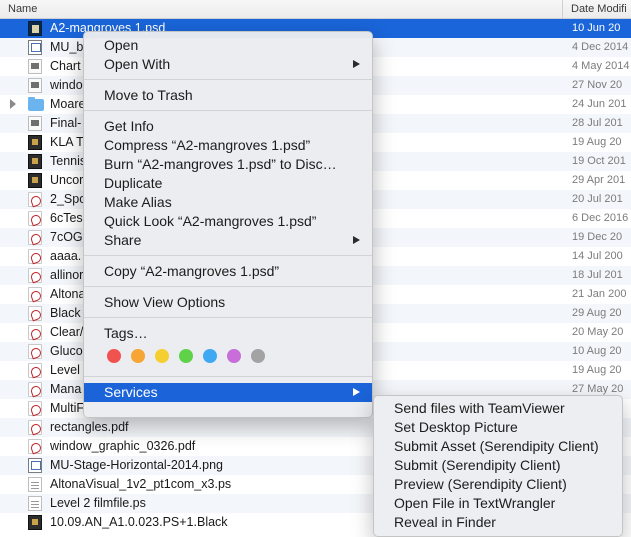 This screenshot has height=537, width=631. Describe the element at coordinates (66, 218) in the screenshot. I see `file-name: 6cTes` at that location.